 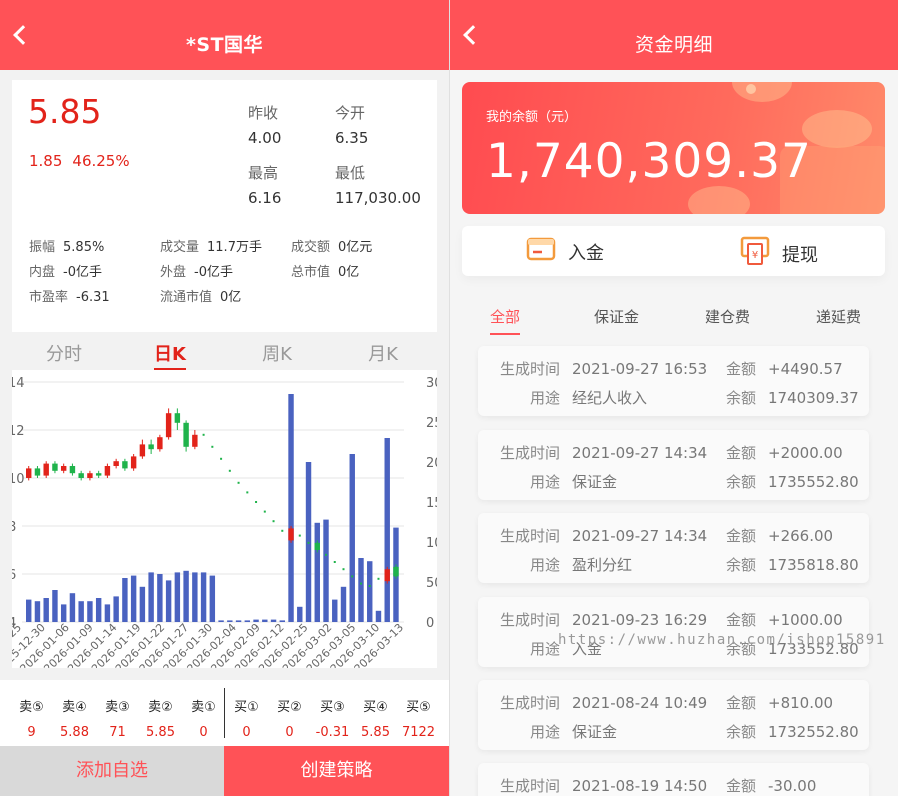 I want to click on record-usage-value: 保证金, so click(x=595, y=482).